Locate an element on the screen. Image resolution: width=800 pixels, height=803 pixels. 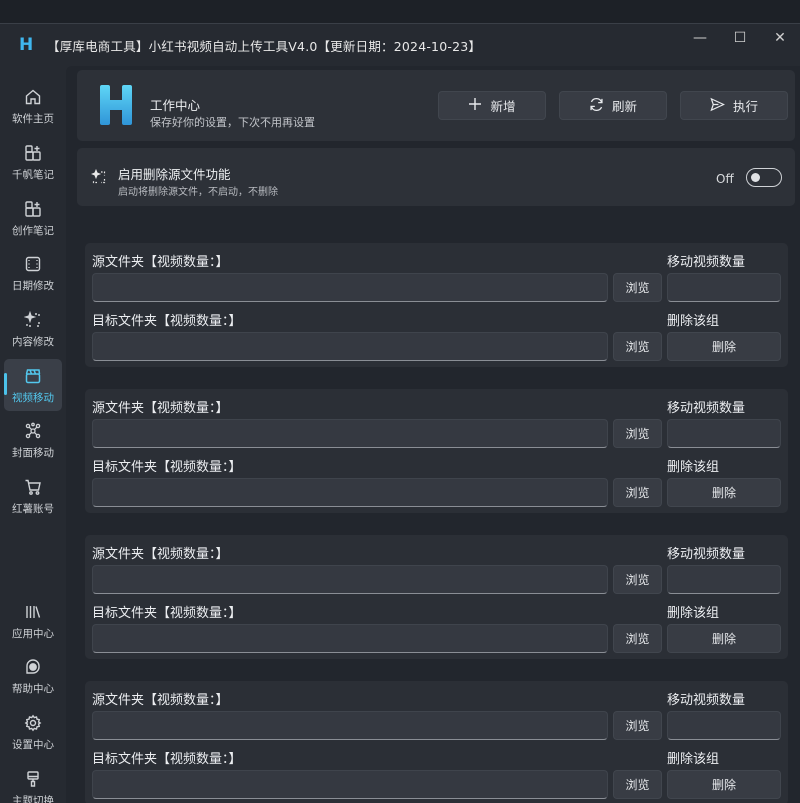
work-center-header: 工作中心 保存好你的设置，下次不用再设置 新增 刷新 执行 is located at coordinates (436, 105).